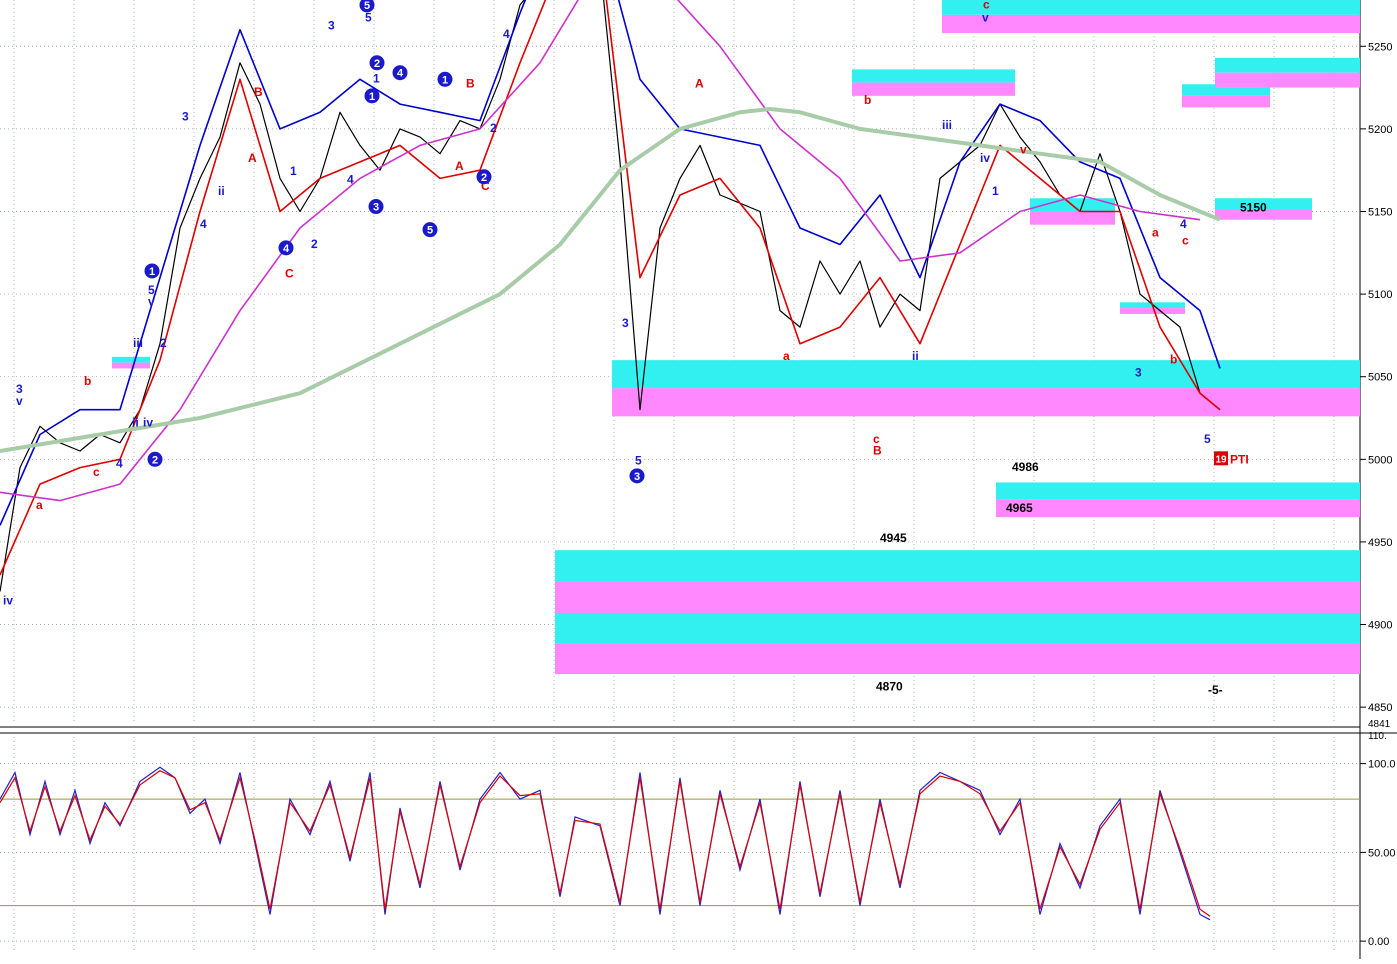 The image size is (1397, 964). Describe the element at coordinates (889, 687) in the screenshot. I see `zone-price-label: 4870` at that location.